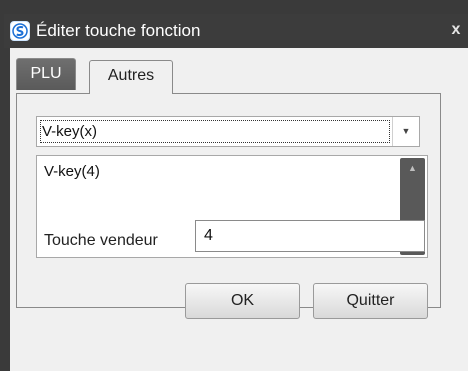 This screenshot has width=468, height=371. I want to click on function-text-content: V-key(4), so click(72, 171).